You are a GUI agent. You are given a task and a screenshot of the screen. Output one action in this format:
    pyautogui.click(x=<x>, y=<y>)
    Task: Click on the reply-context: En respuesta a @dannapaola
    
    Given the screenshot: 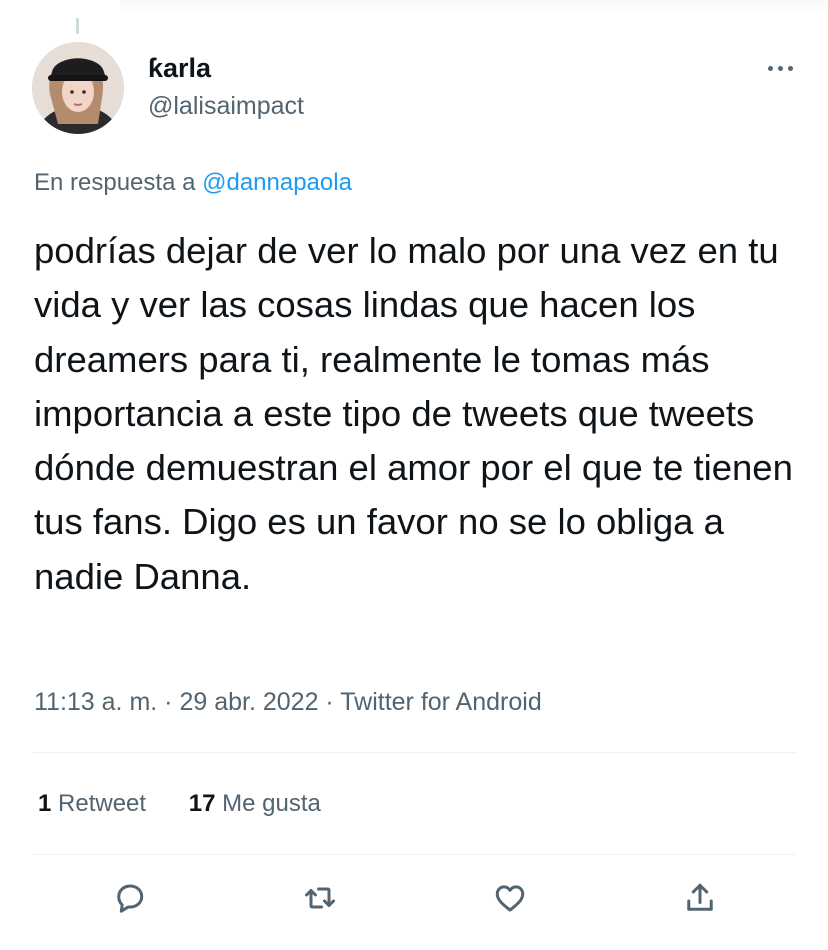 What is the action you would take?
    pyautogui.click(x=193, y=183)
    